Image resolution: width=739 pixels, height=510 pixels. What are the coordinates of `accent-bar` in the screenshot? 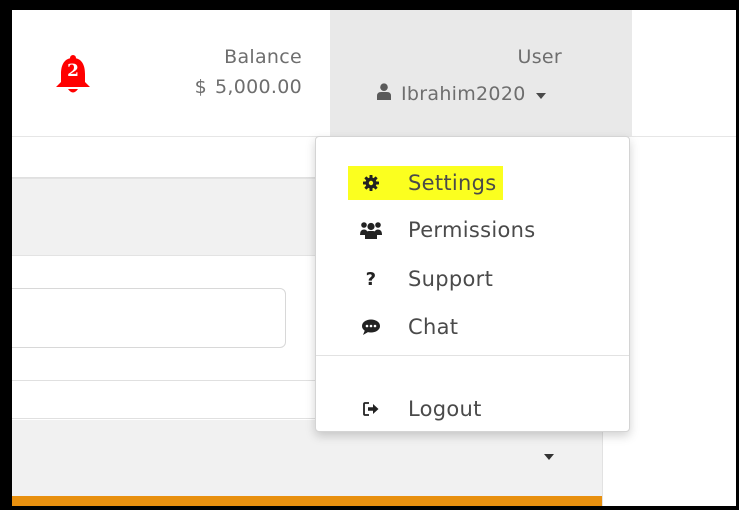 It's located at (307, 501).